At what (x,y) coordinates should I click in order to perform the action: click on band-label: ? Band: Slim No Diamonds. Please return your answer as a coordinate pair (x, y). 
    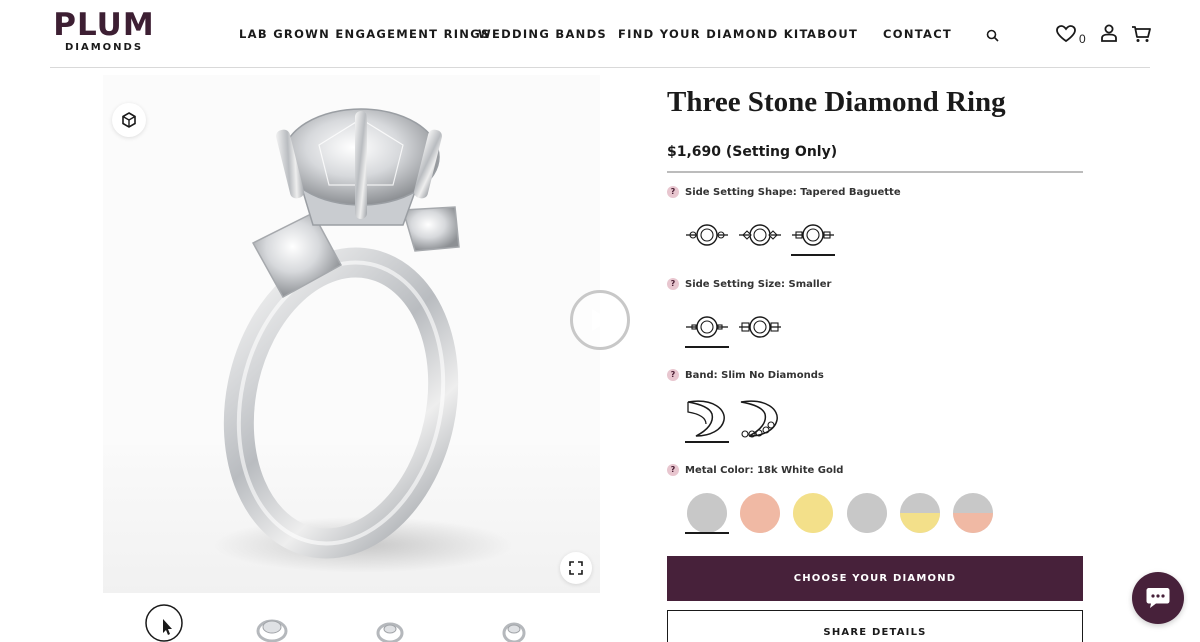
    Looking at the image, I should click on (745, 375).